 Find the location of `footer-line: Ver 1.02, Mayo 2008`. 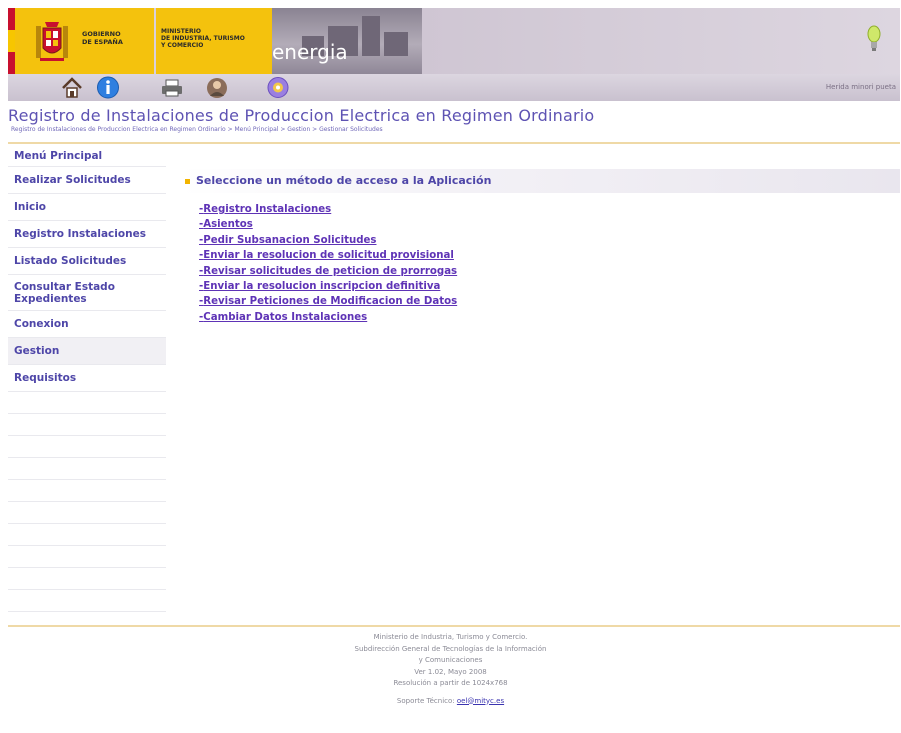

footer-line: Ver 1.02, Mayo 2008 is located at coordinates (450, 671).